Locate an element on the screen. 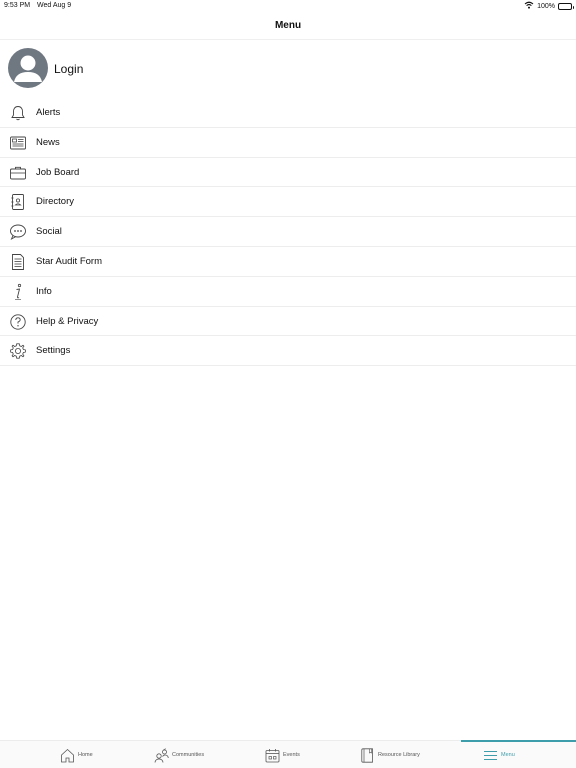 The height and width of the screenshot is (768, 576). people-icon is located at coordinates (161, 755).